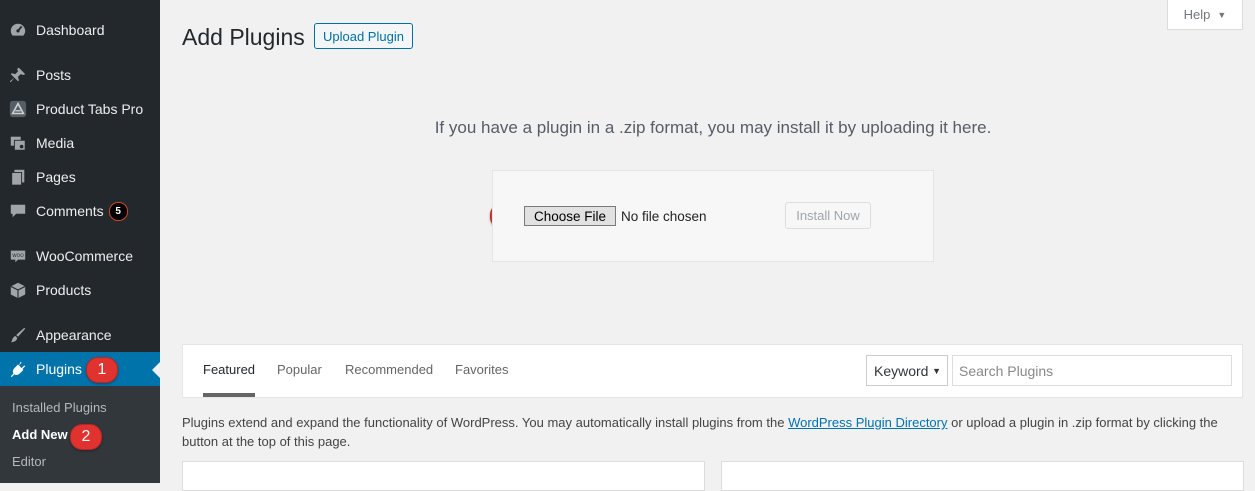  I want to click on sidebar-item-label: Dashboard, so click(70, 30).